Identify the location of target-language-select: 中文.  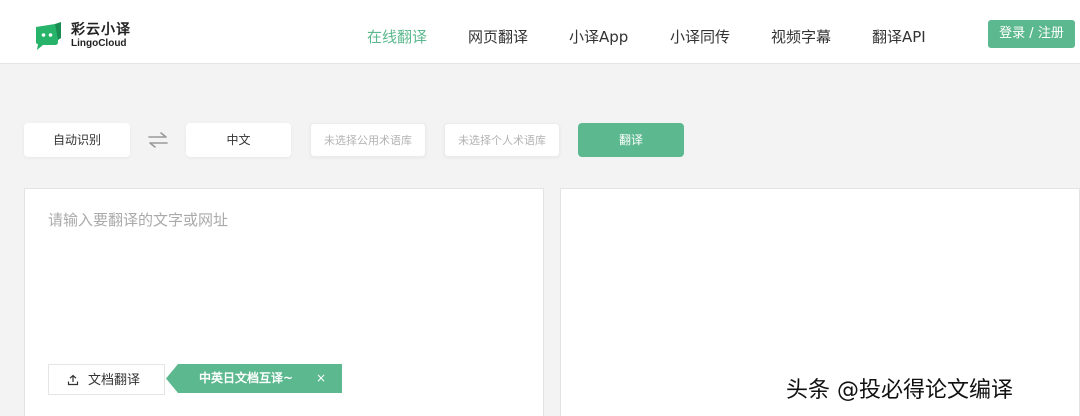
(238, 140).